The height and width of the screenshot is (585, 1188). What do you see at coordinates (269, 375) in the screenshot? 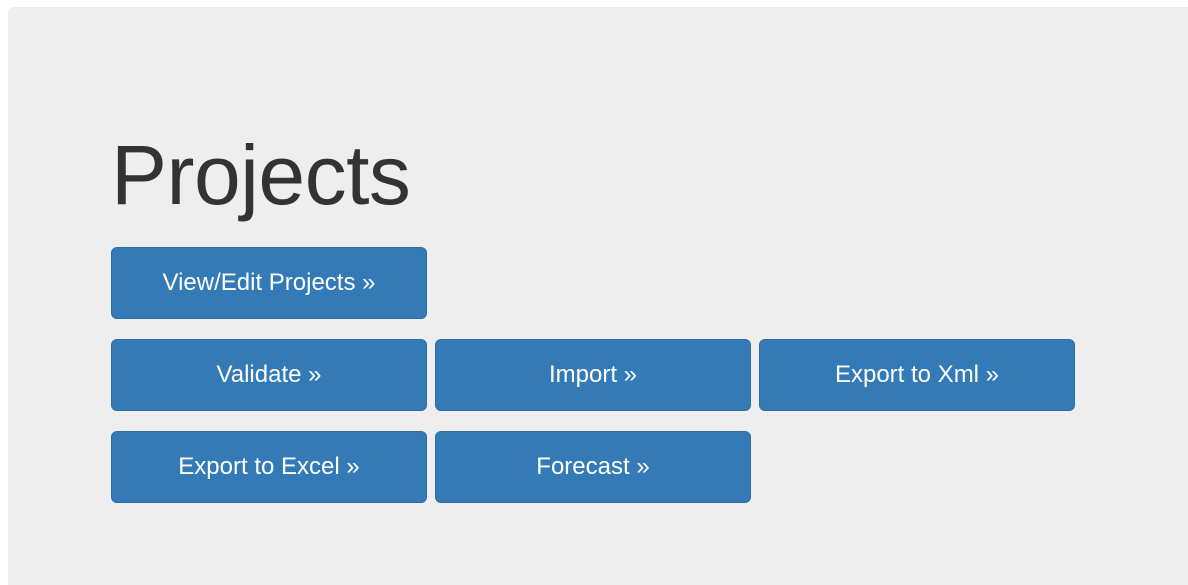
I see `validate-button: Validate »` at bounding box center [269, 375].